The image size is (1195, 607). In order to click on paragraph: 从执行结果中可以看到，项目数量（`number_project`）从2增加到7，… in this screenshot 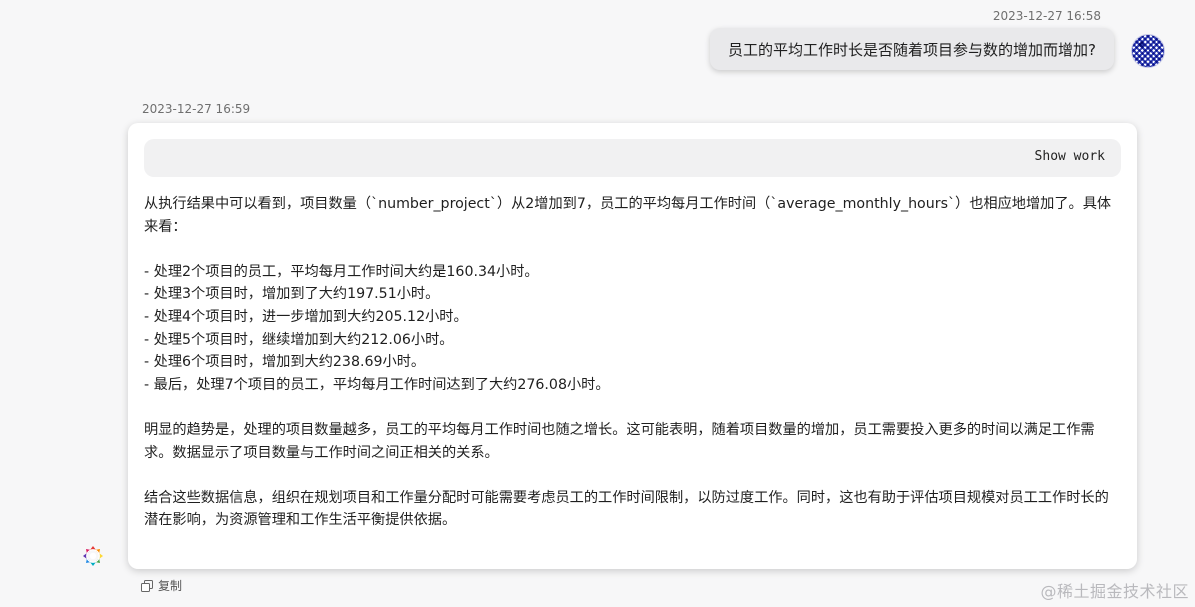, I will do `click(628, 215)`.